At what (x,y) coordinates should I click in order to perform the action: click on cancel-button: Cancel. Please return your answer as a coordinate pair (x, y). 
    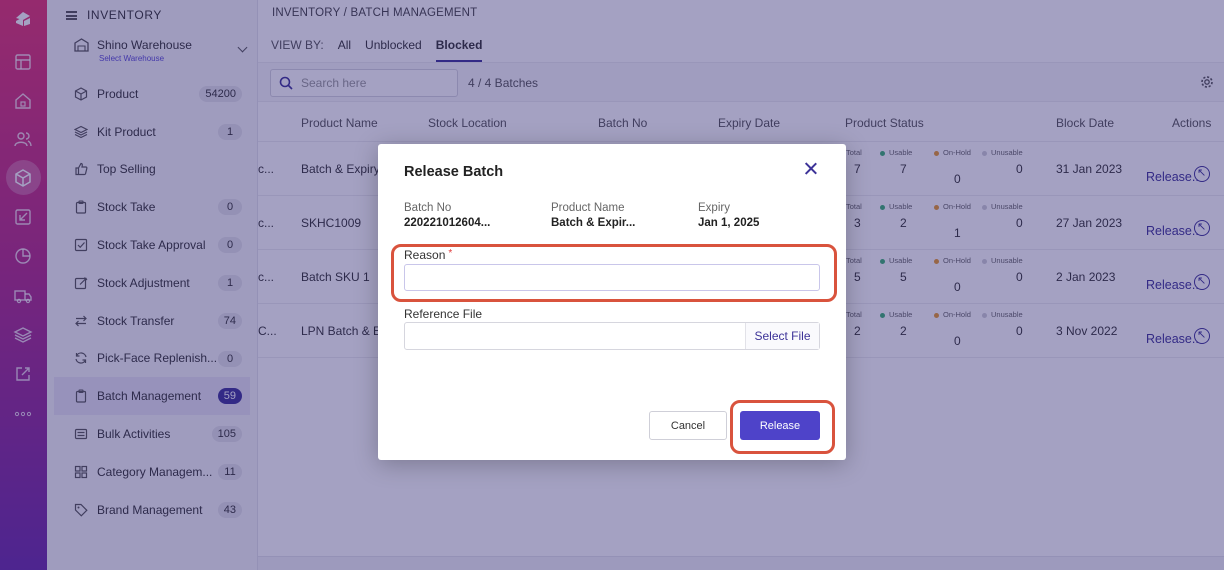
    Looking at the image, I should click on (688, 425).